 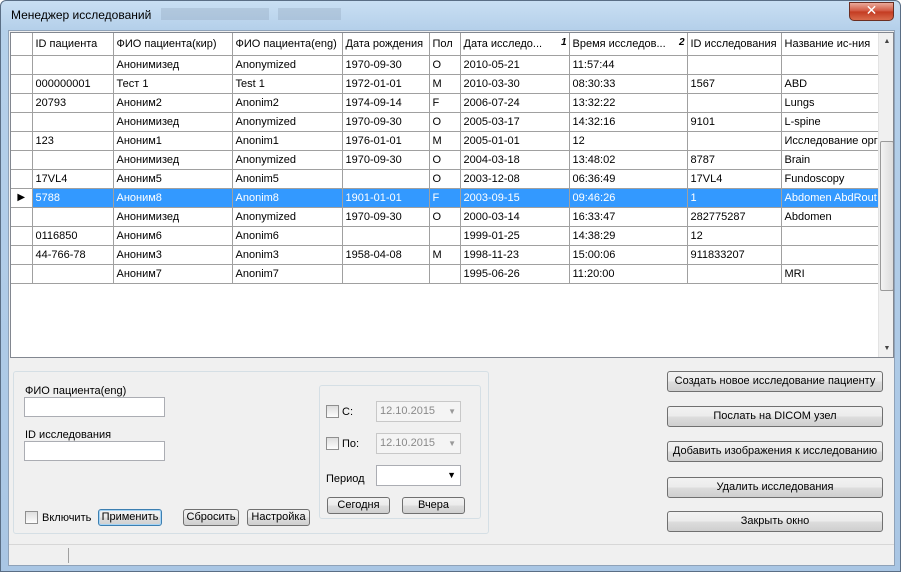 I want to click on table-cell: L-spine, so click(x=831, y=122).